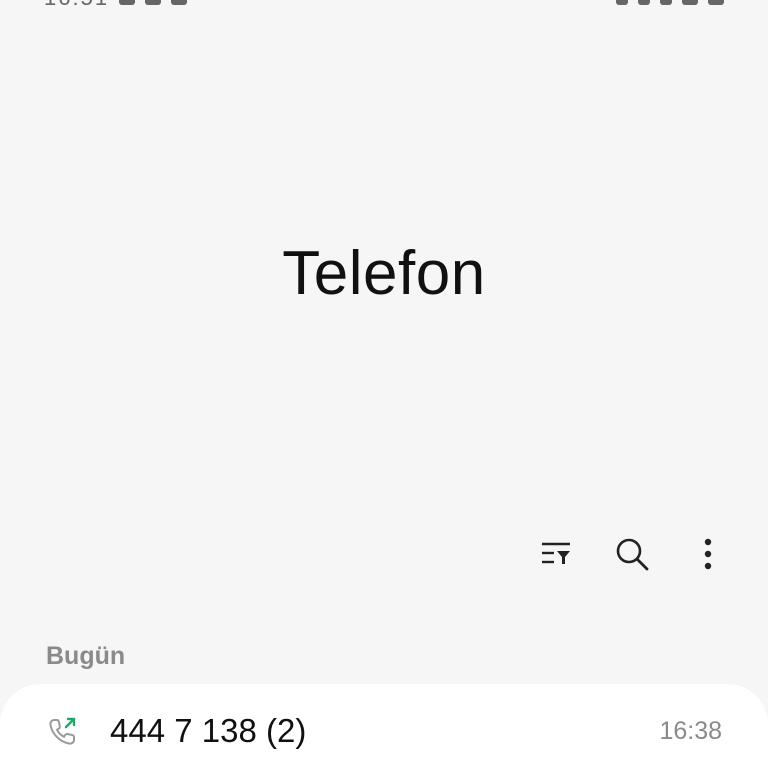 Image resolution: width=768 pixels, height=768 pixels. I want to click on search-icon, so click(632, 554).